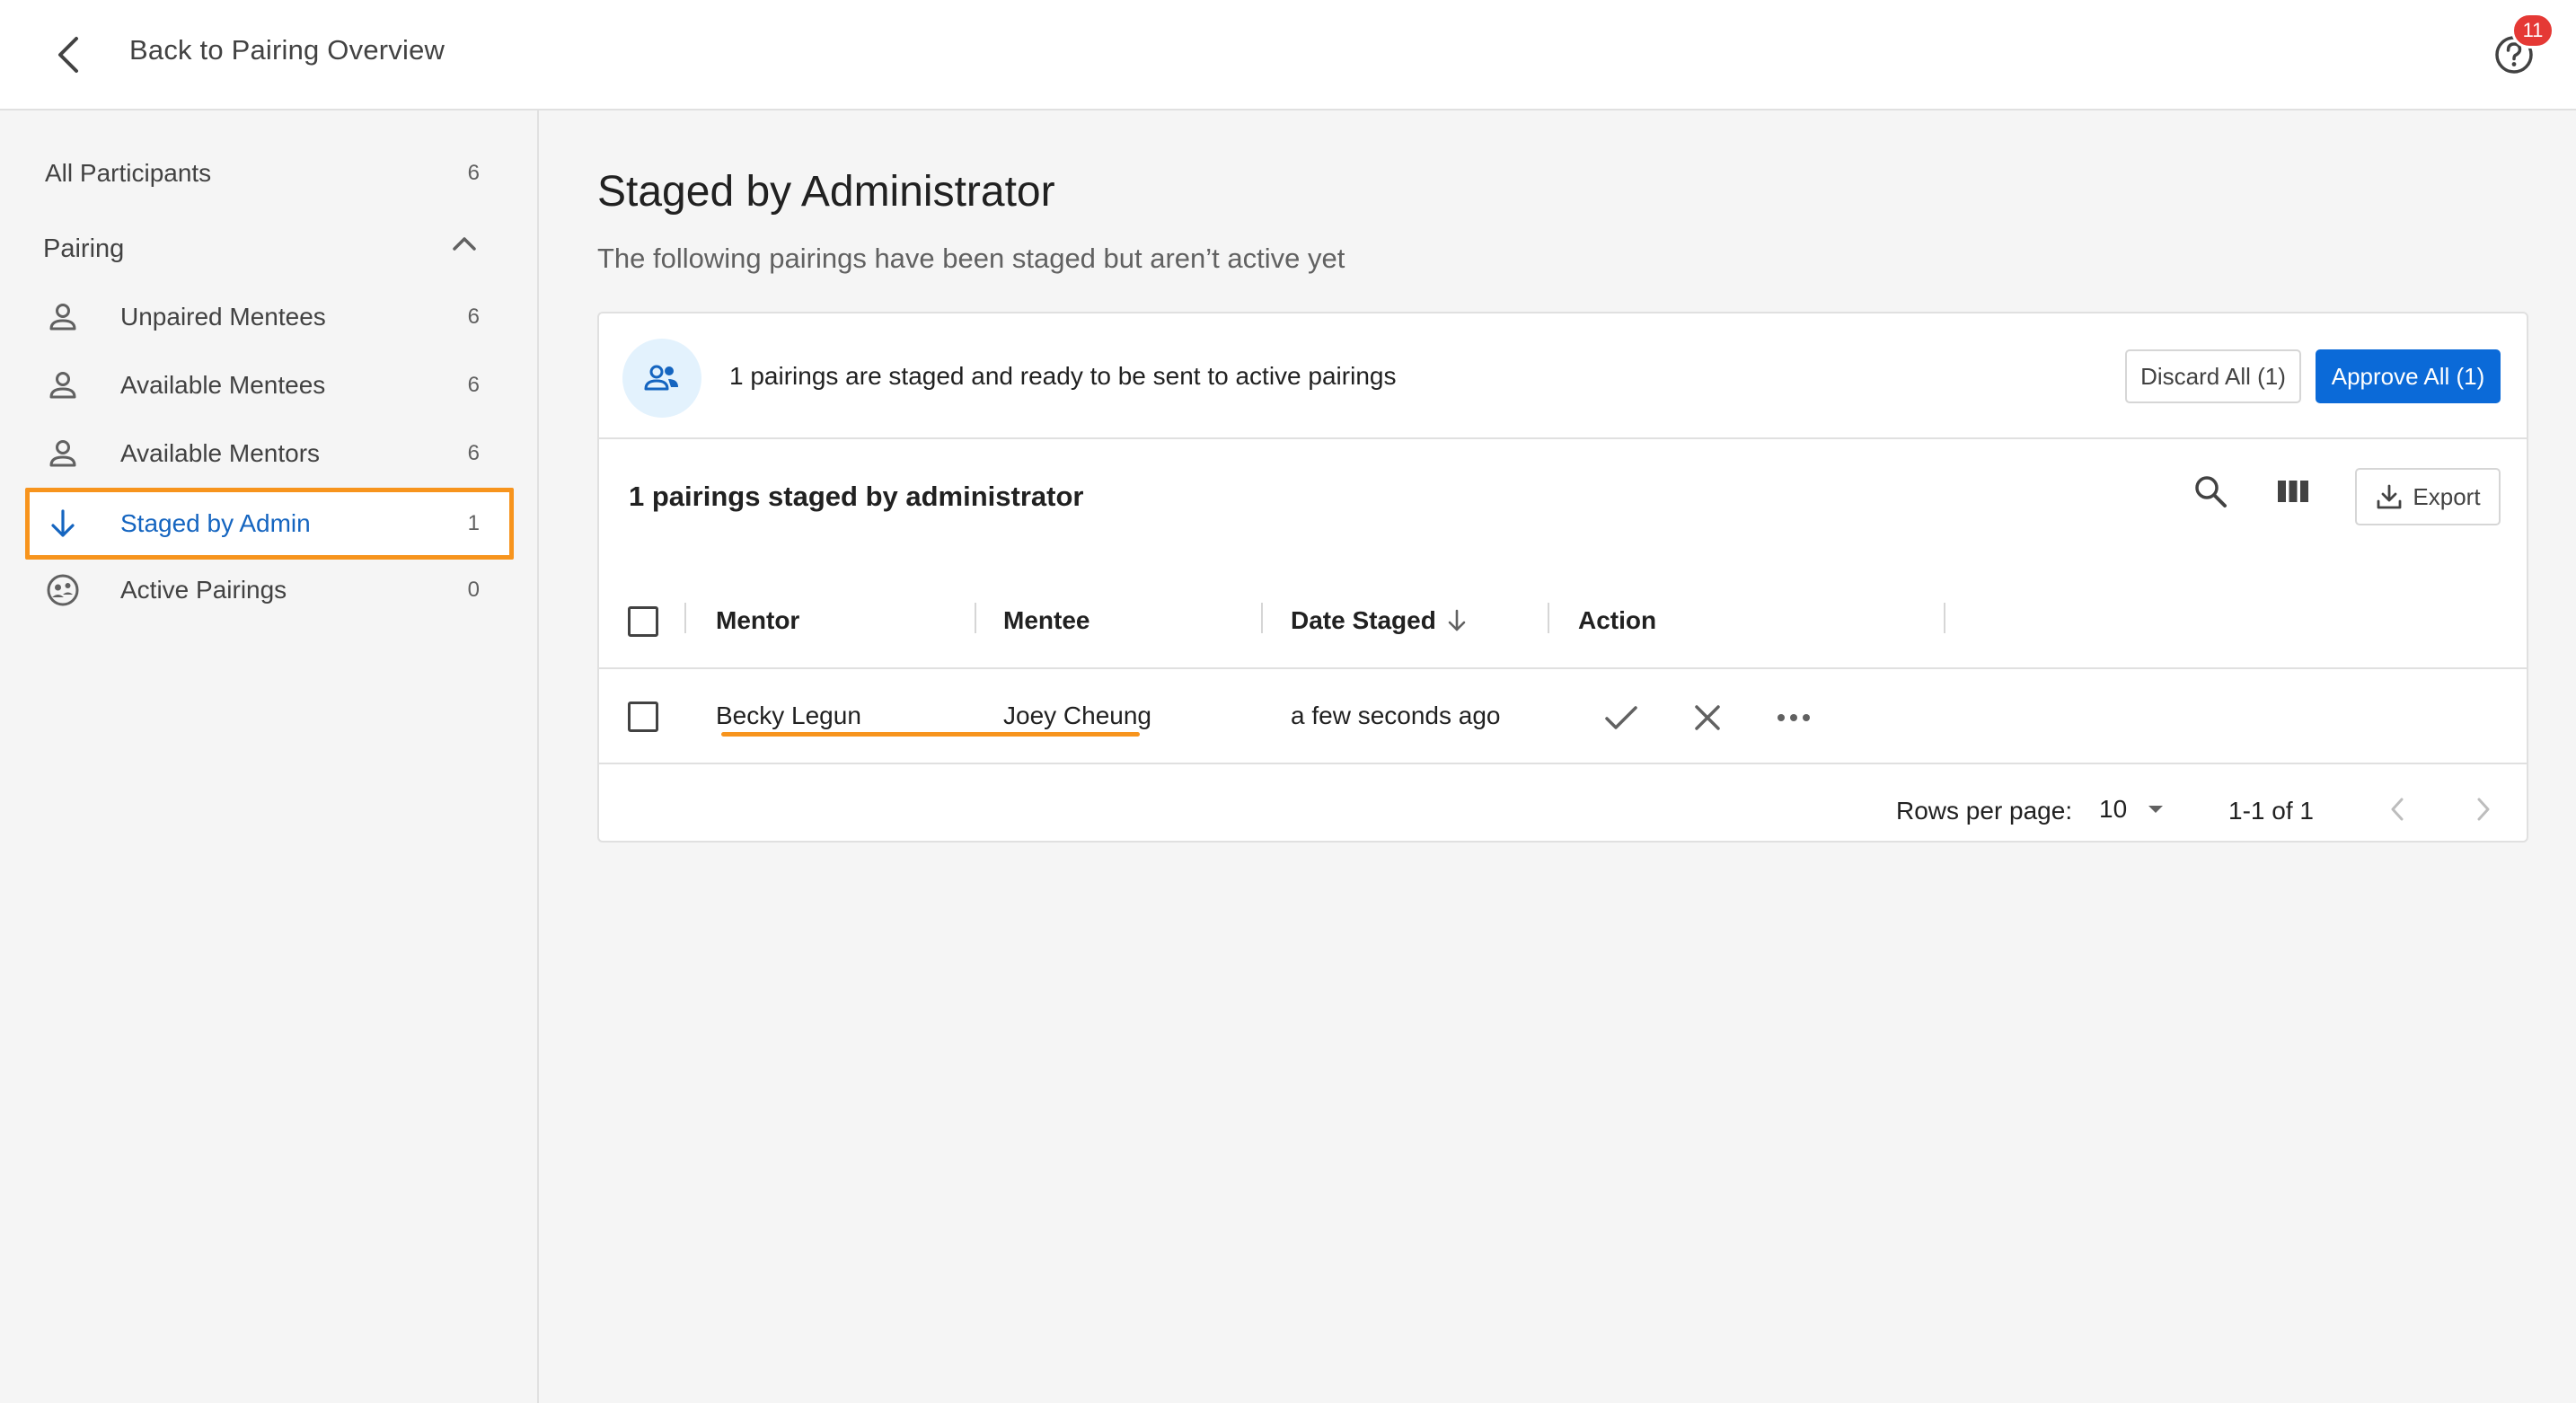  I want to click on sidebar-item-all-participants: All Participants 6, so click(269, 173).